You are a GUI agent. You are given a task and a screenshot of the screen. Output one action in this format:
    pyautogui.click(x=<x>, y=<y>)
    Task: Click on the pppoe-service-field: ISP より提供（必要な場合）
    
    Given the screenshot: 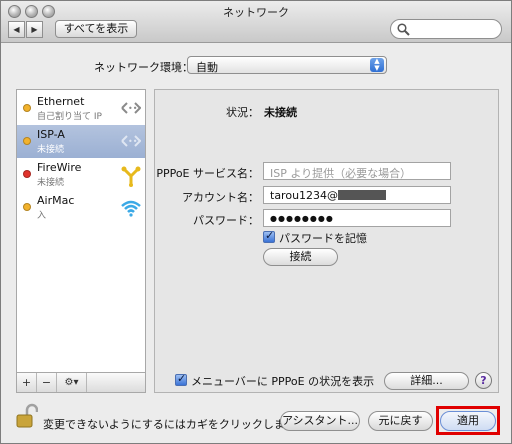 What is the action you would take?
    pyautogui.click(x=357, y=171)
    